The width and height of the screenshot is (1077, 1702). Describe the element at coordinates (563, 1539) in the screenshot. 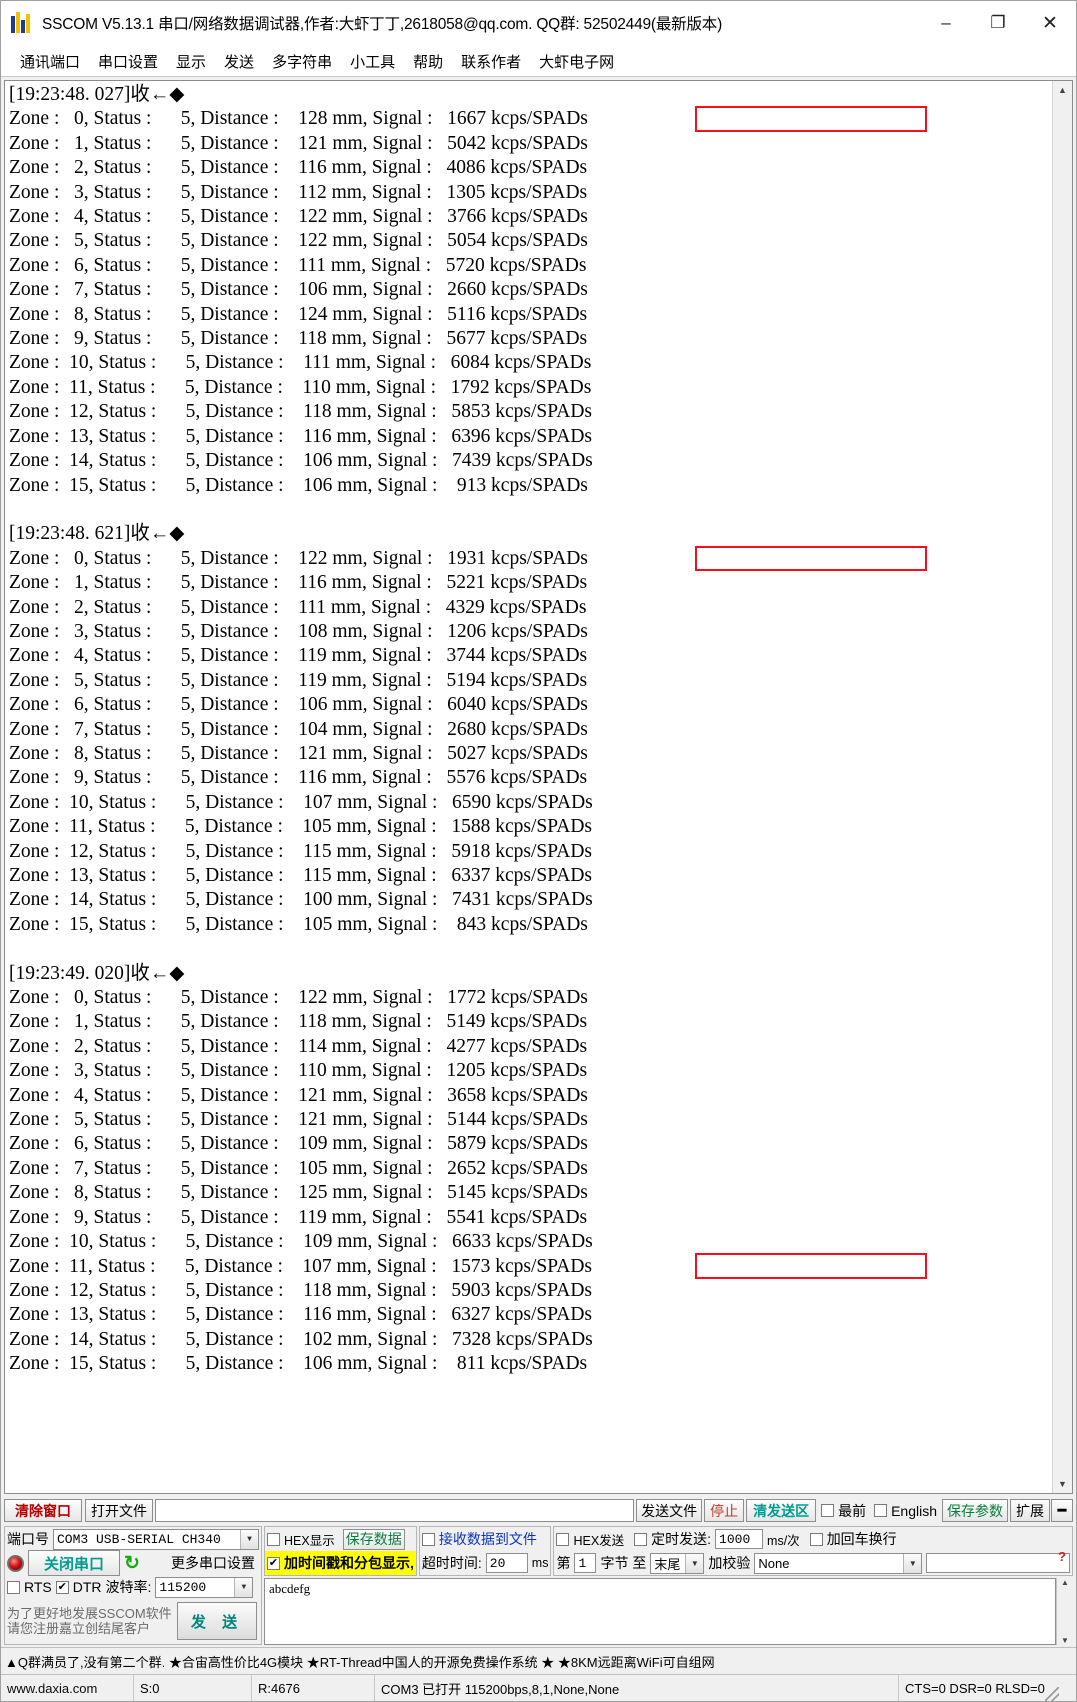

I see `hex-send-checkbox` at that location.